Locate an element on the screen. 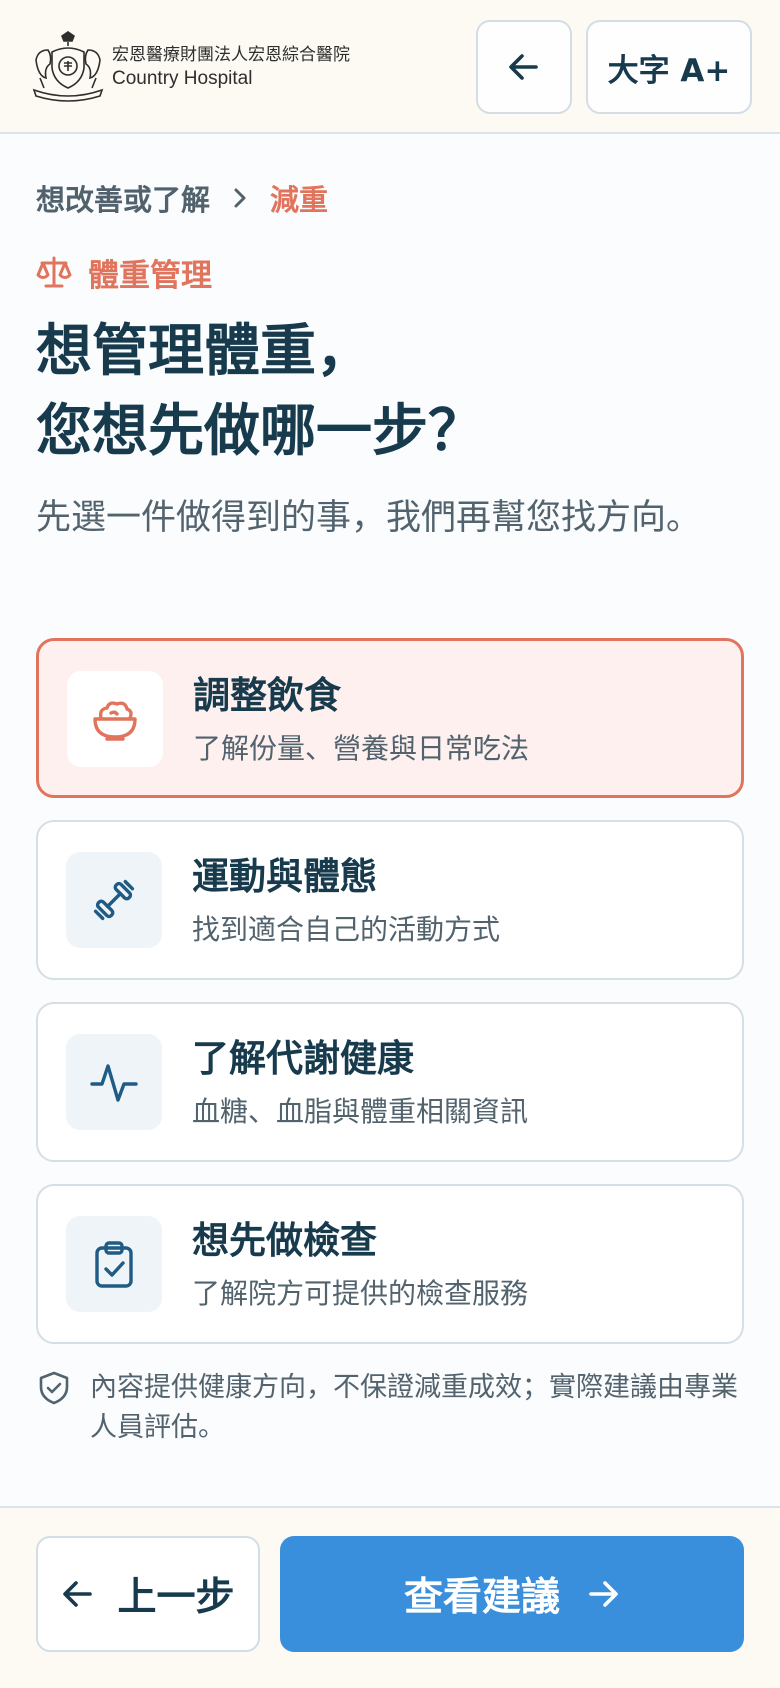 The height and width of the screenshot is (1688, 780). font-size-button: 大字 A+ is located at coordinates (669, 67).